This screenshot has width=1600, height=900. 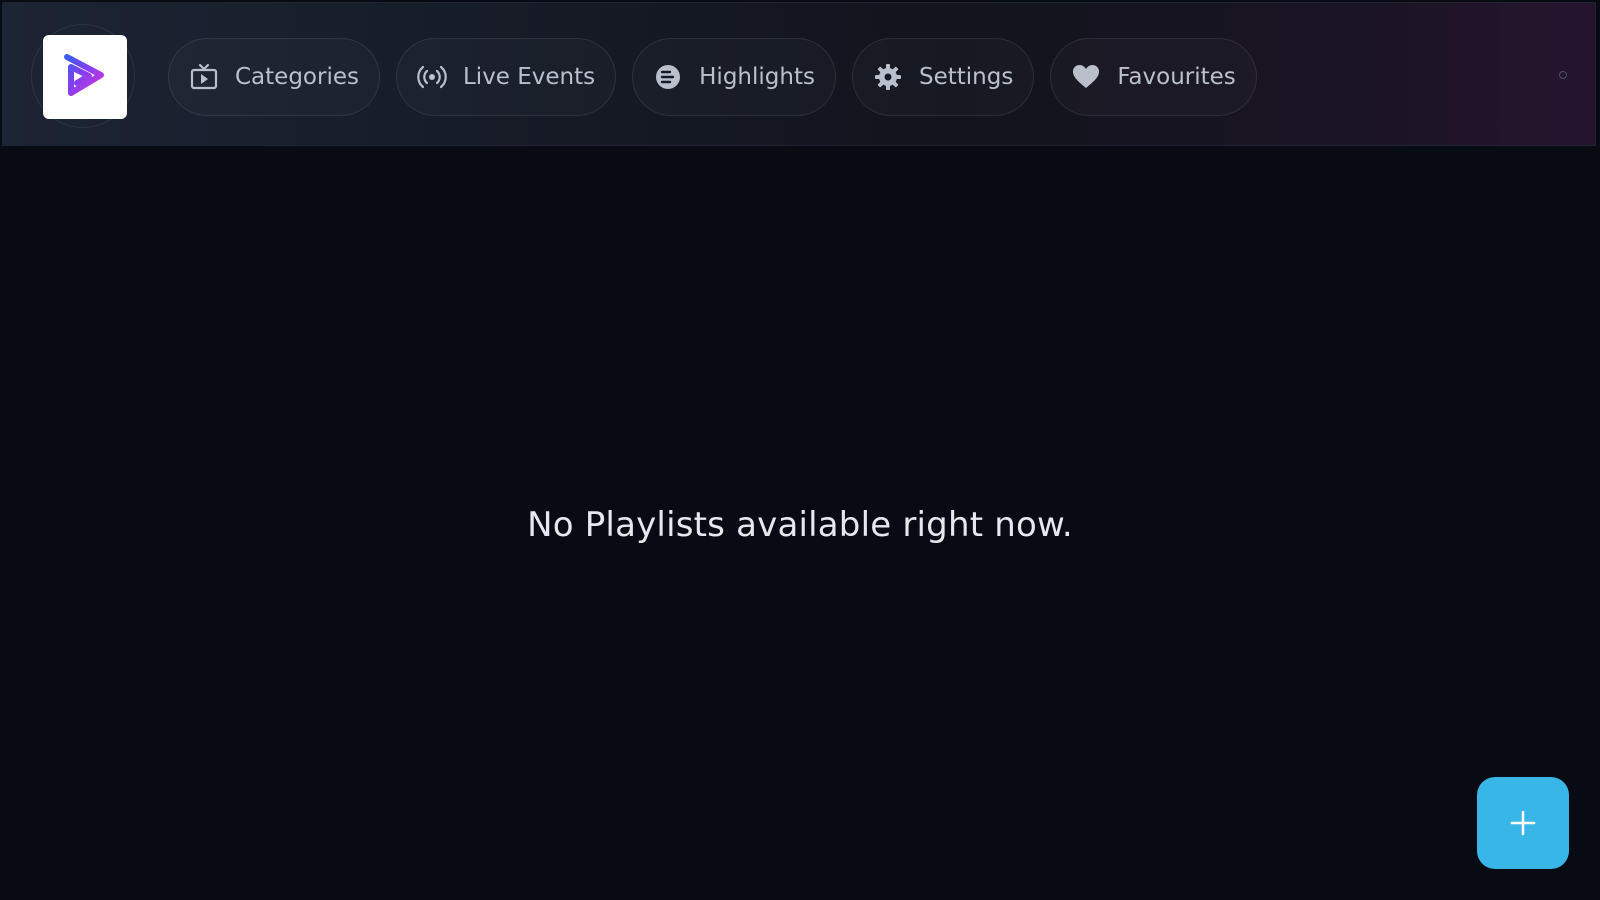 I want to click on nav-categories: Categories, so click(x=274, y=77).